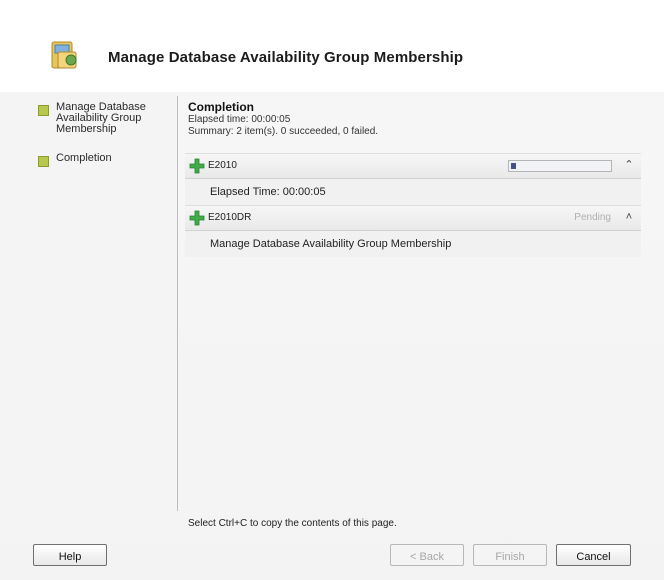  I want to click on elapsed-time: Elapsed time: 00:00:05, so click(239, 119).